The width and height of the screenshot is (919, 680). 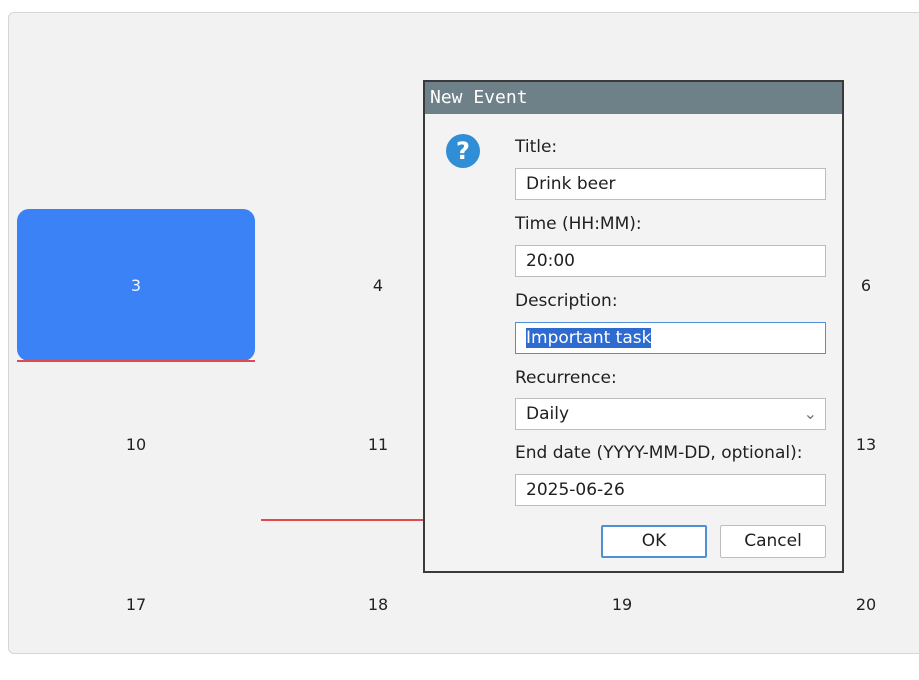 I want to click on description-input-value: Important task, so click(x=589, y=338).